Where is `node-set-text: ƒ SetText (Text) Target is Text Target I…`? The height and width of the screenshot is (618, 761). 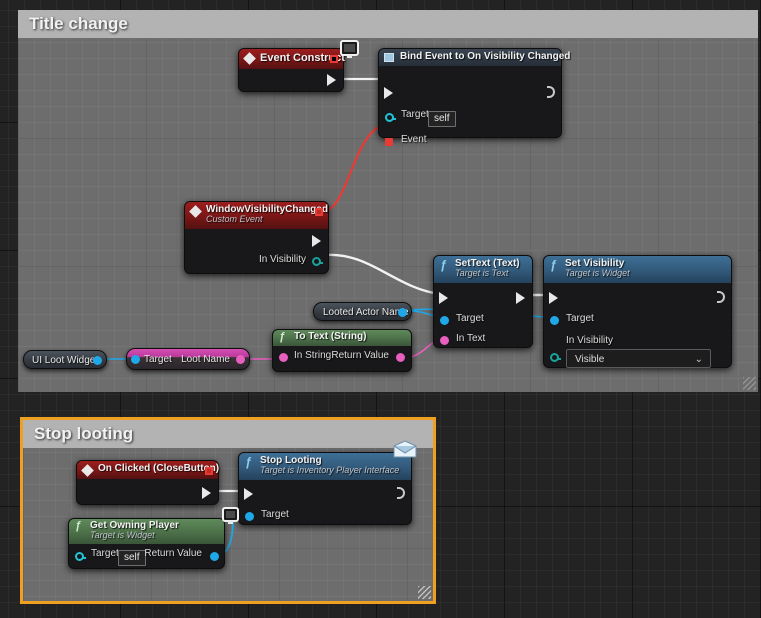 node-set-text: ƒ SetText (Text) Target is Text Target I… is located at coordinates (483, 301).